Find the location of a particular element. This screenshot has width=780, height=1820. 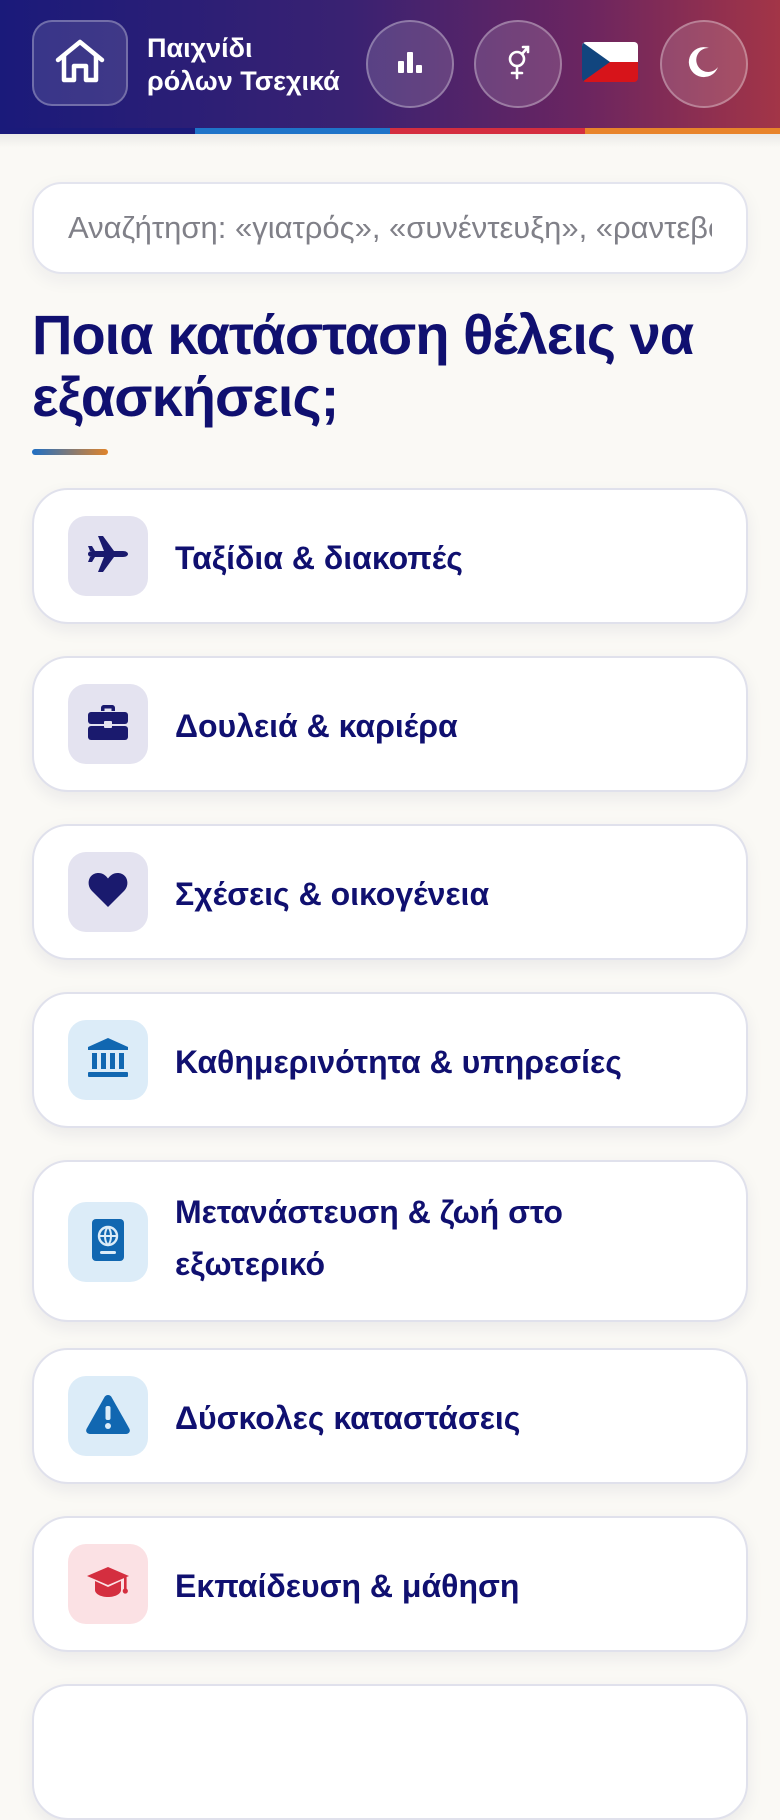

czech-flag-icon is located at coordinates (610, 62).